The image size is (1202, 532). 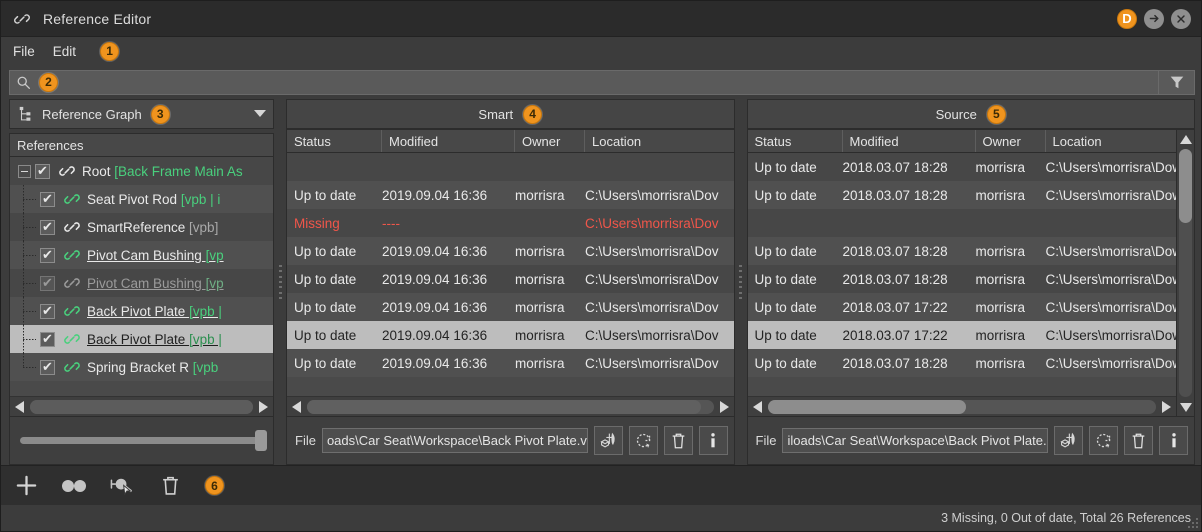 I want to click on smart-table-row: Missing ---- C:\Users\morrisra\Dov, so click(x=510, y=223).